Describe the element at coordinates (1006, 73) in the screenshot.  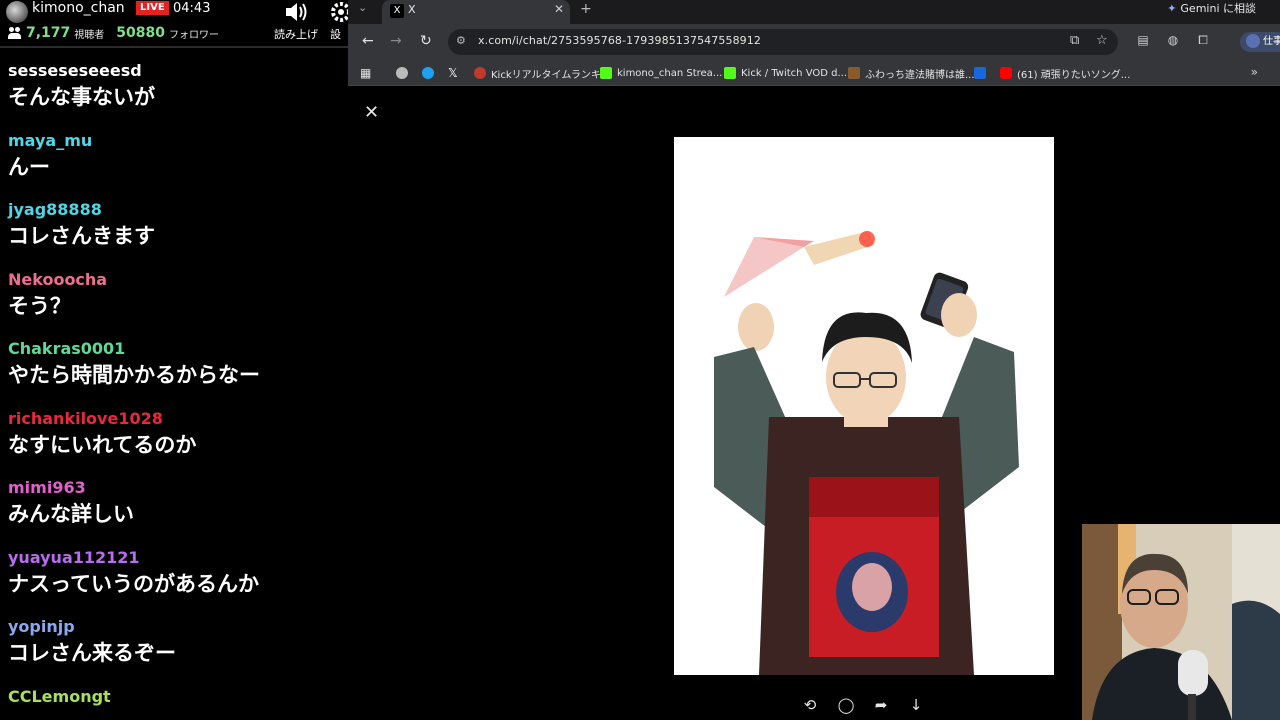
I see `youtube-icon` at that location.